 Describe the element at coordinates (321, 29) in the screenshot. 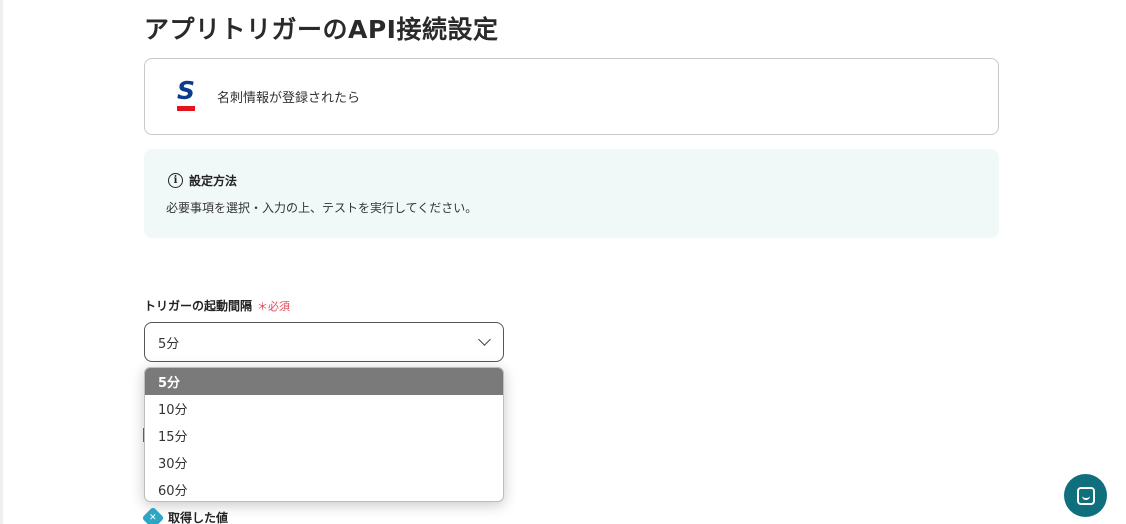

I see `page-title: アプリトリガーのAPI接続設定` at that location.